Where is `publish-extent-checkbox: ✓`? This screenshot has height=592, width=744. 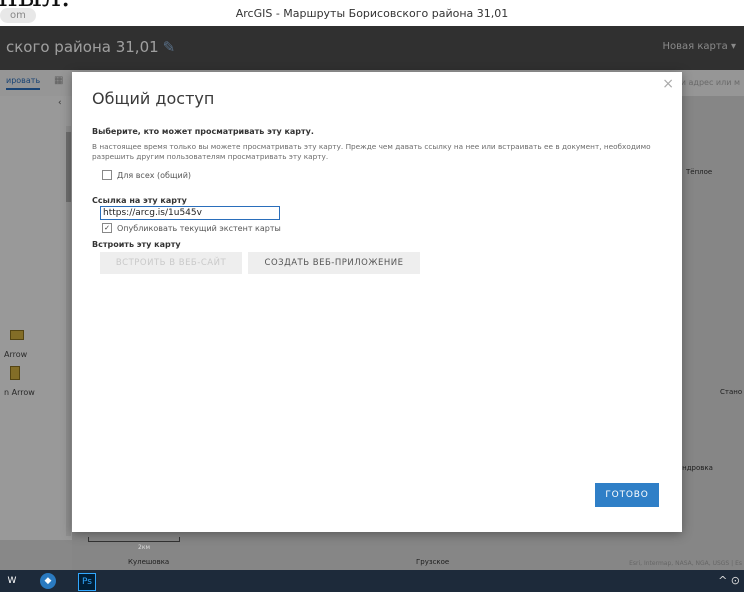
publish-extent-checkbox: ✓ is located at coordinates (107, 228).